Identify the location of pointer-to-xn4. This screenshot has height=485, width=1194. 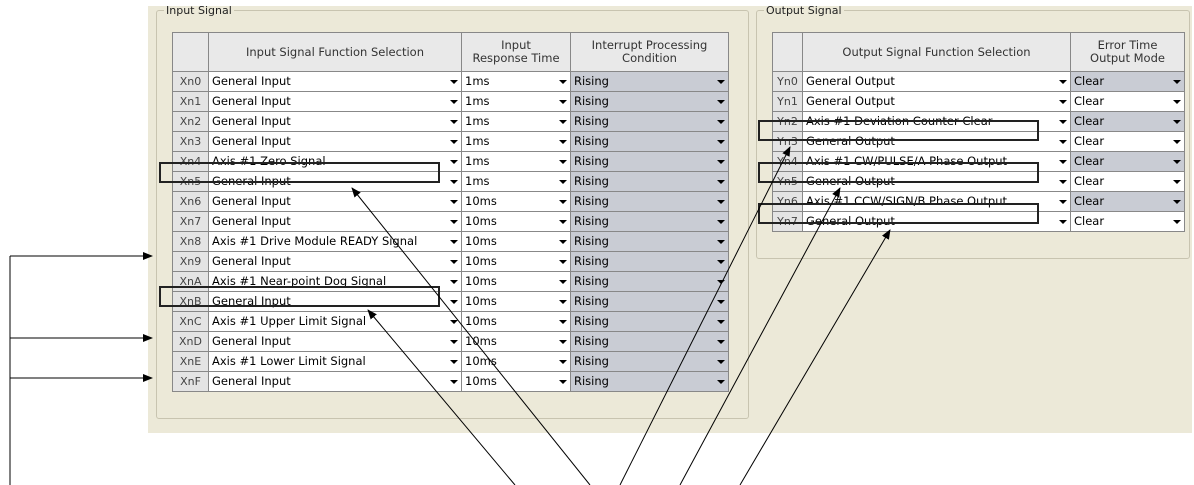
(471, 336).